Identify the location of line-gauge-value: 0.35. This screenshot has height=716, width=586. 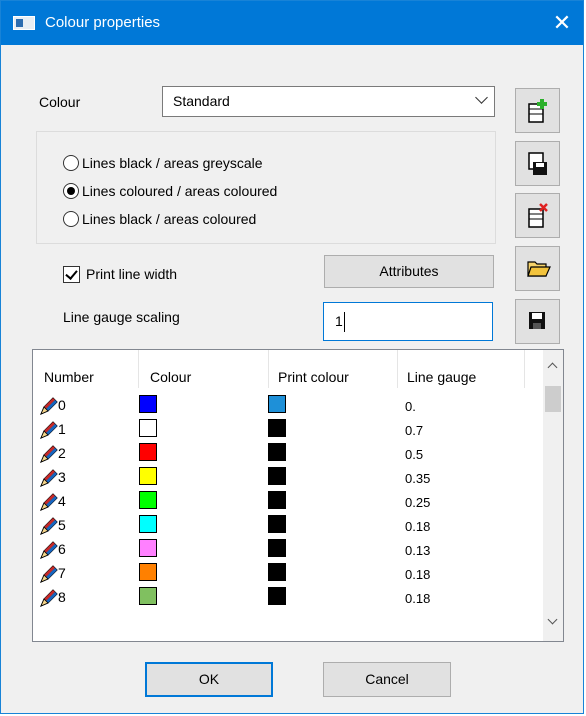
(418, 478).